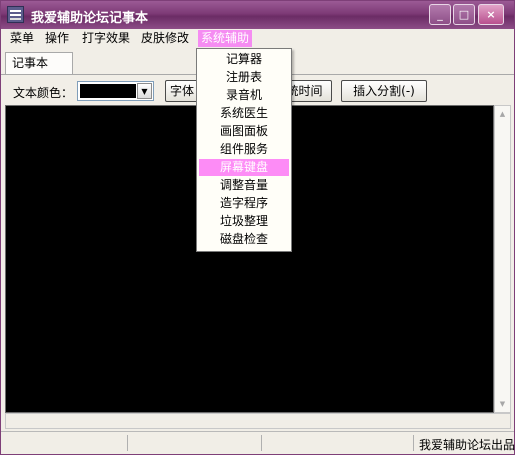 The width and height of the screenshot is (515, 455). I want to click on menu-item-menu: 菜单, so click(22, 38).